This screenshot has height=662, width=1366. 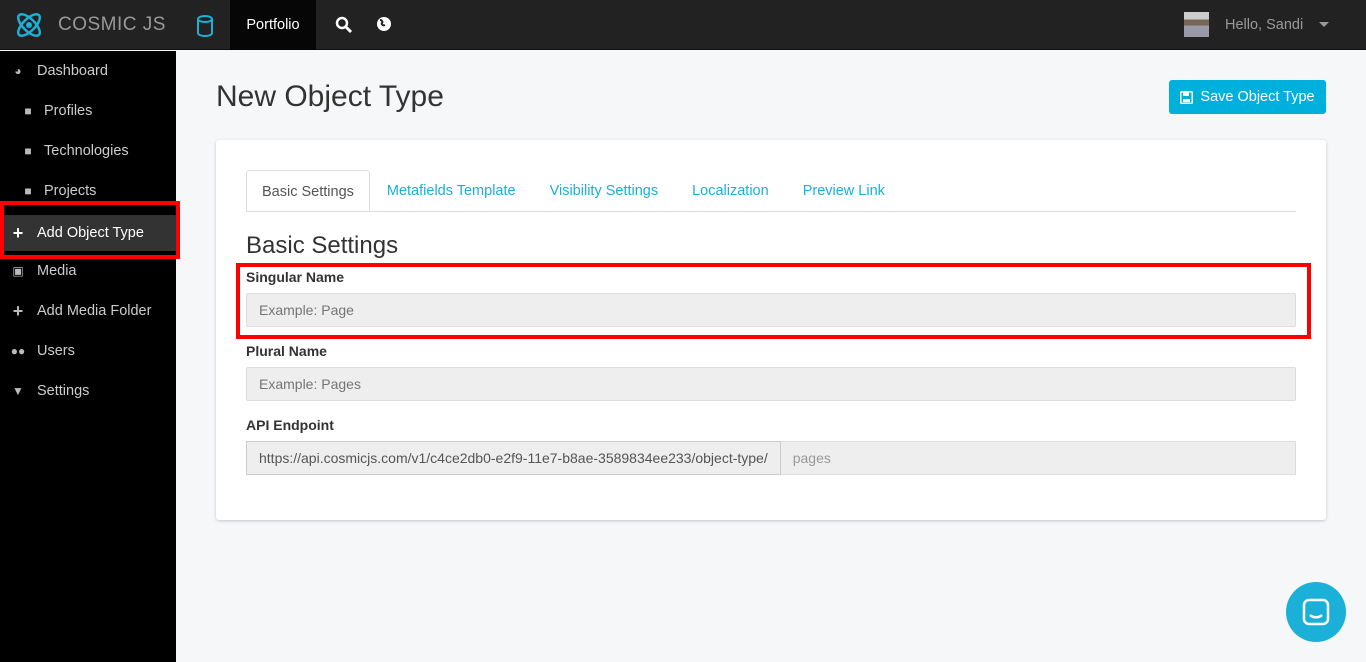 What do you see at coordinates (18, 310) in the screenshot?
I see `plus-icon: +` at bounding box center [18, 310].